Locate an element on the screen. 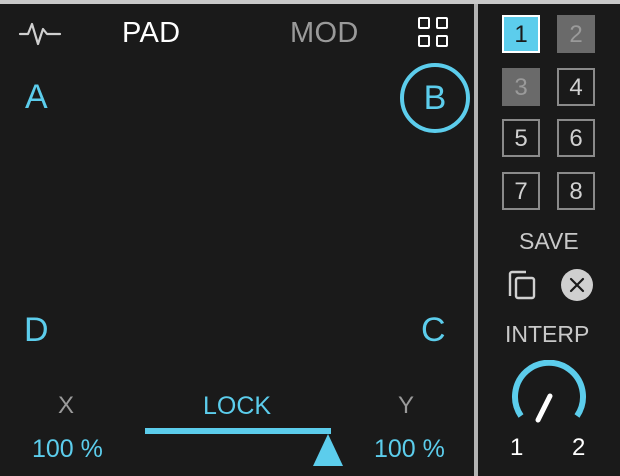 This screenshot has width=620, height=476. preset-slot-8: 8 is located at coordinates (576, 191).